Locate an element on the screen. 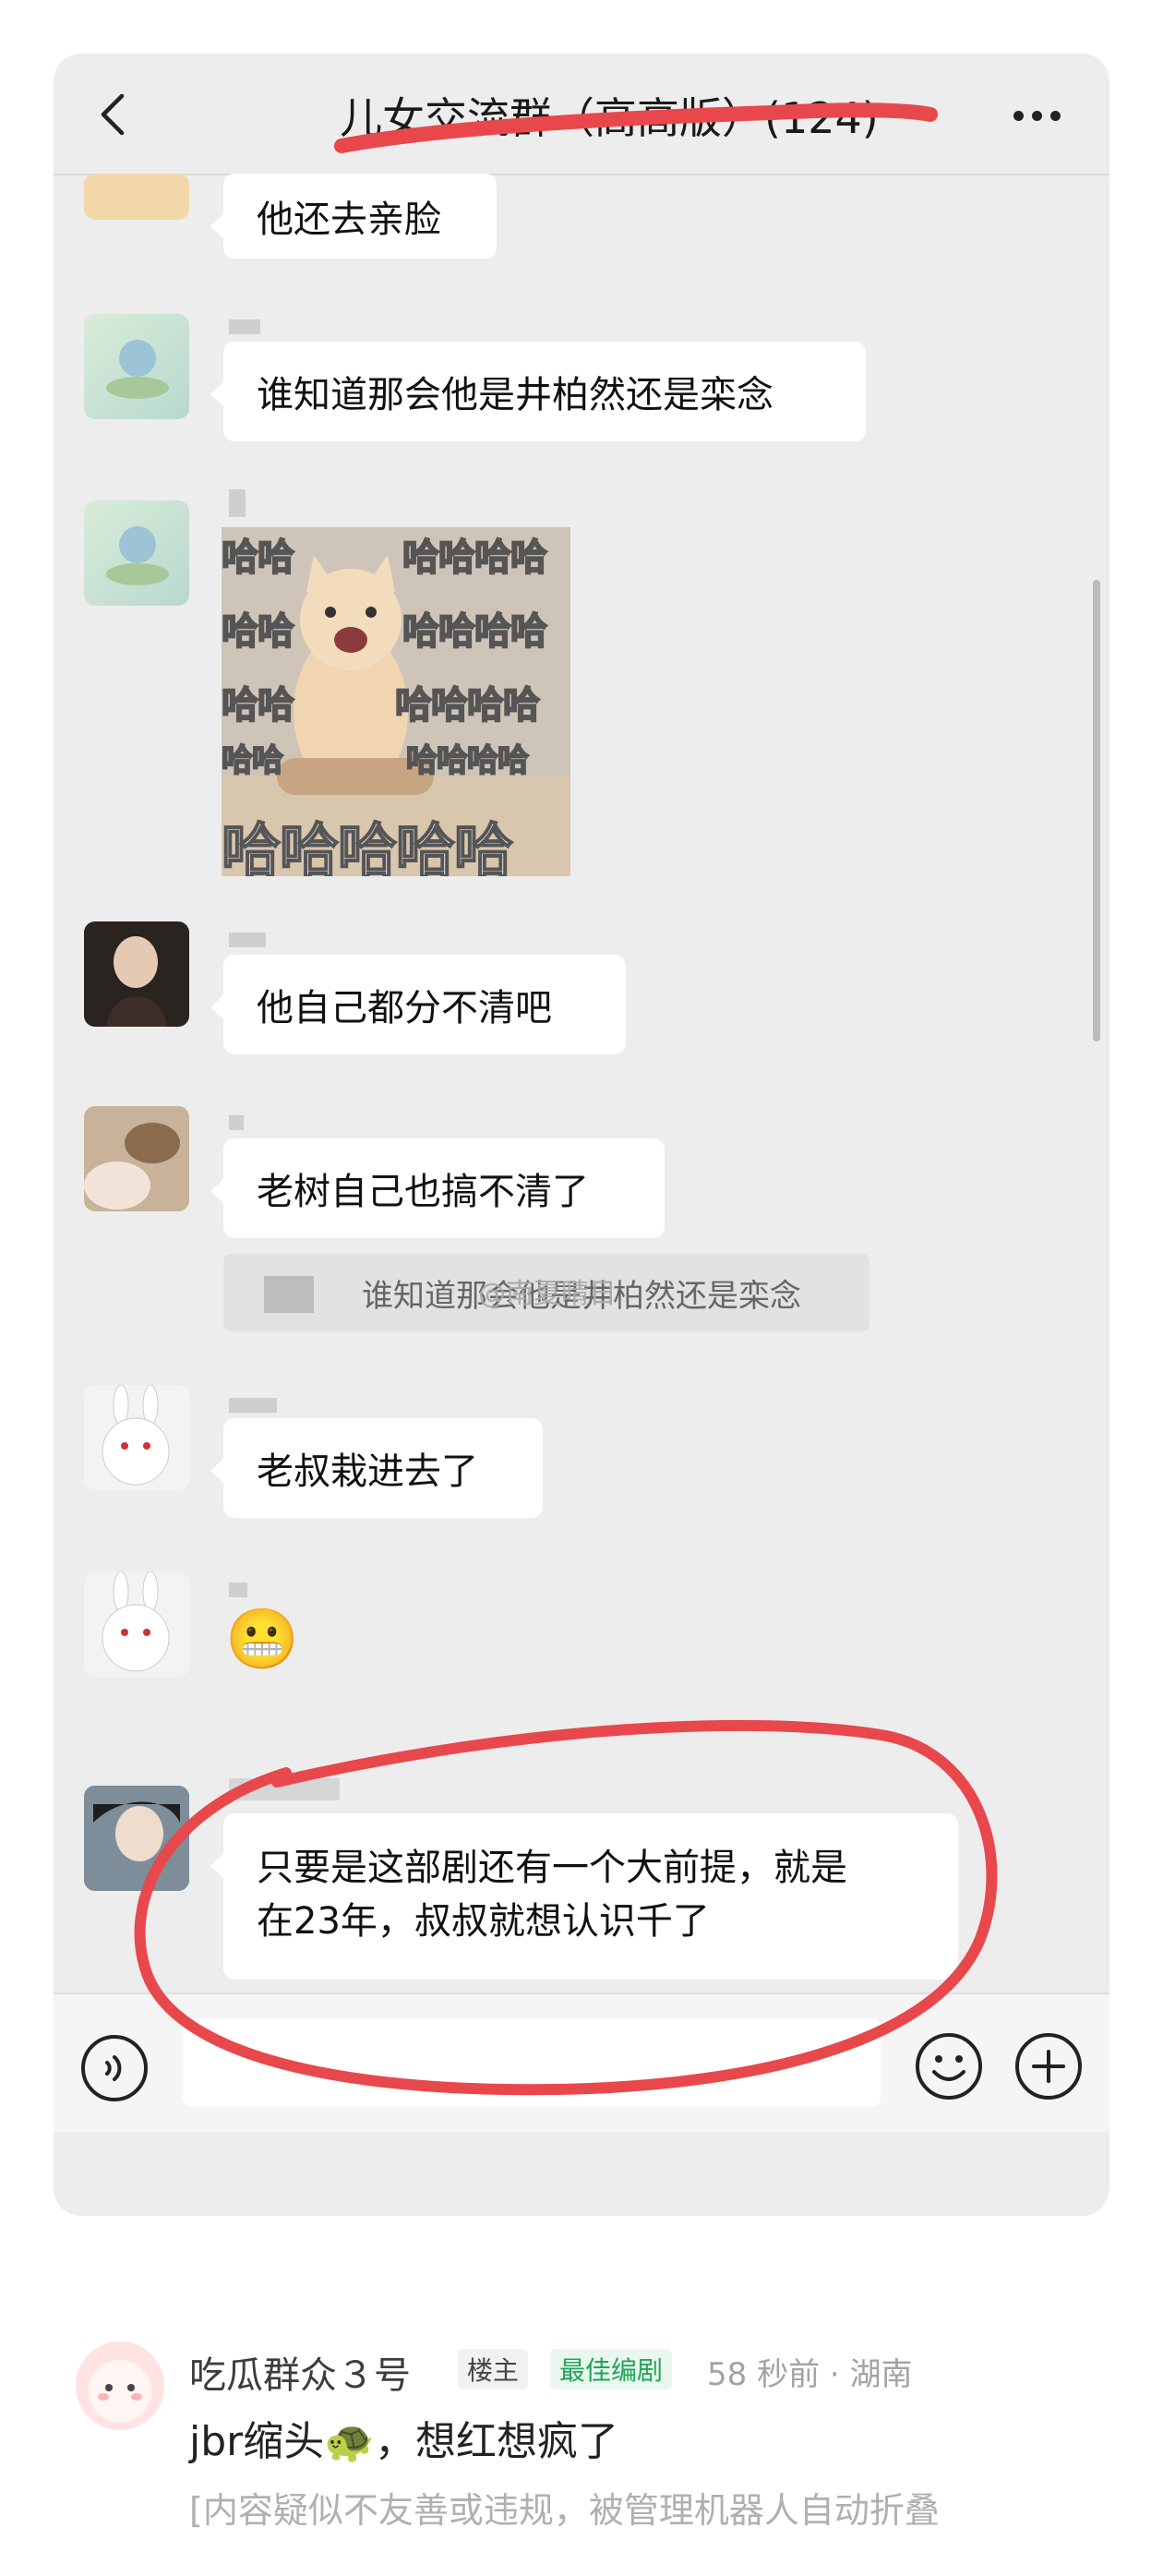 The width and height of the screenshot is (1163, 2576). message-bubble: 谁知道那会他是井柏然还是栾念 is located at coordinates (538, 391).